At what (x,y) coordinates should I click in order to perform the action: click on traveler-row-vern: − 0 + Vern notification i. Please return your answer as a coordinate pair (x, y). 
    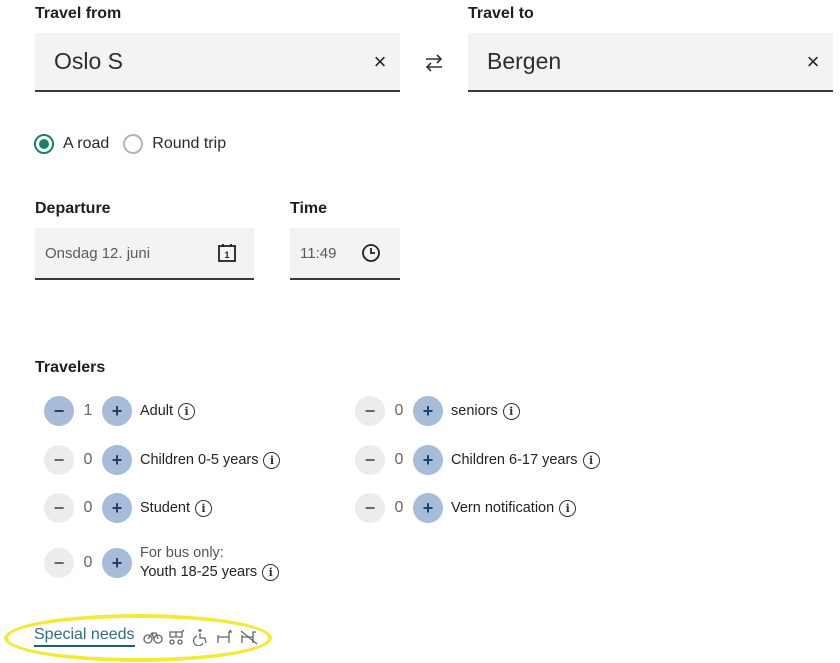
    Looking at the image, I should click on (466, 508).